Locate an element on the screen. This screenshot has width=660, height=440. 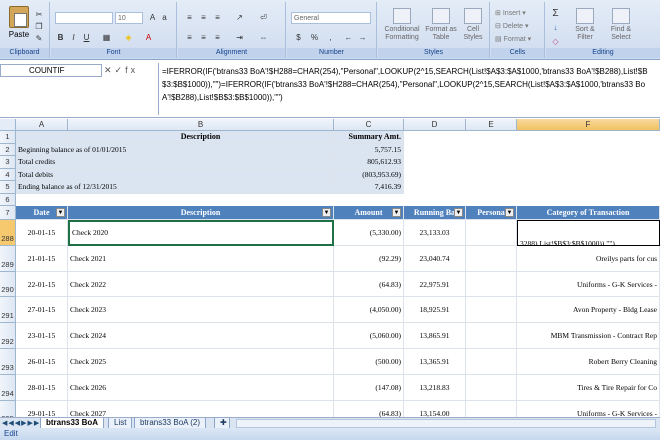
description-cell: Check 2025 is located at coordinates (201, 362).